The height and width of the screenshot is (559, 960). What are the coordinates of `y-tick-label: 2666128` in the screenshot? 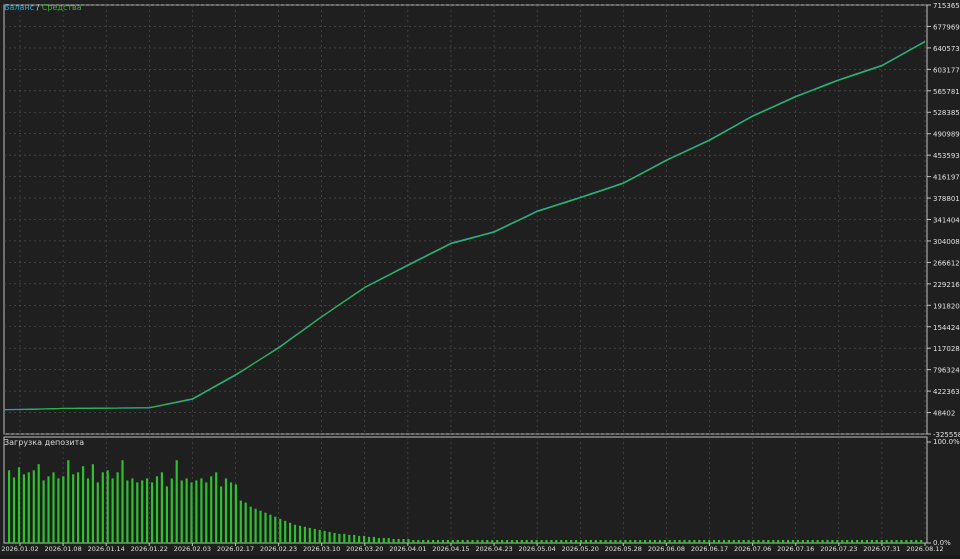 It's located at (946, 263).